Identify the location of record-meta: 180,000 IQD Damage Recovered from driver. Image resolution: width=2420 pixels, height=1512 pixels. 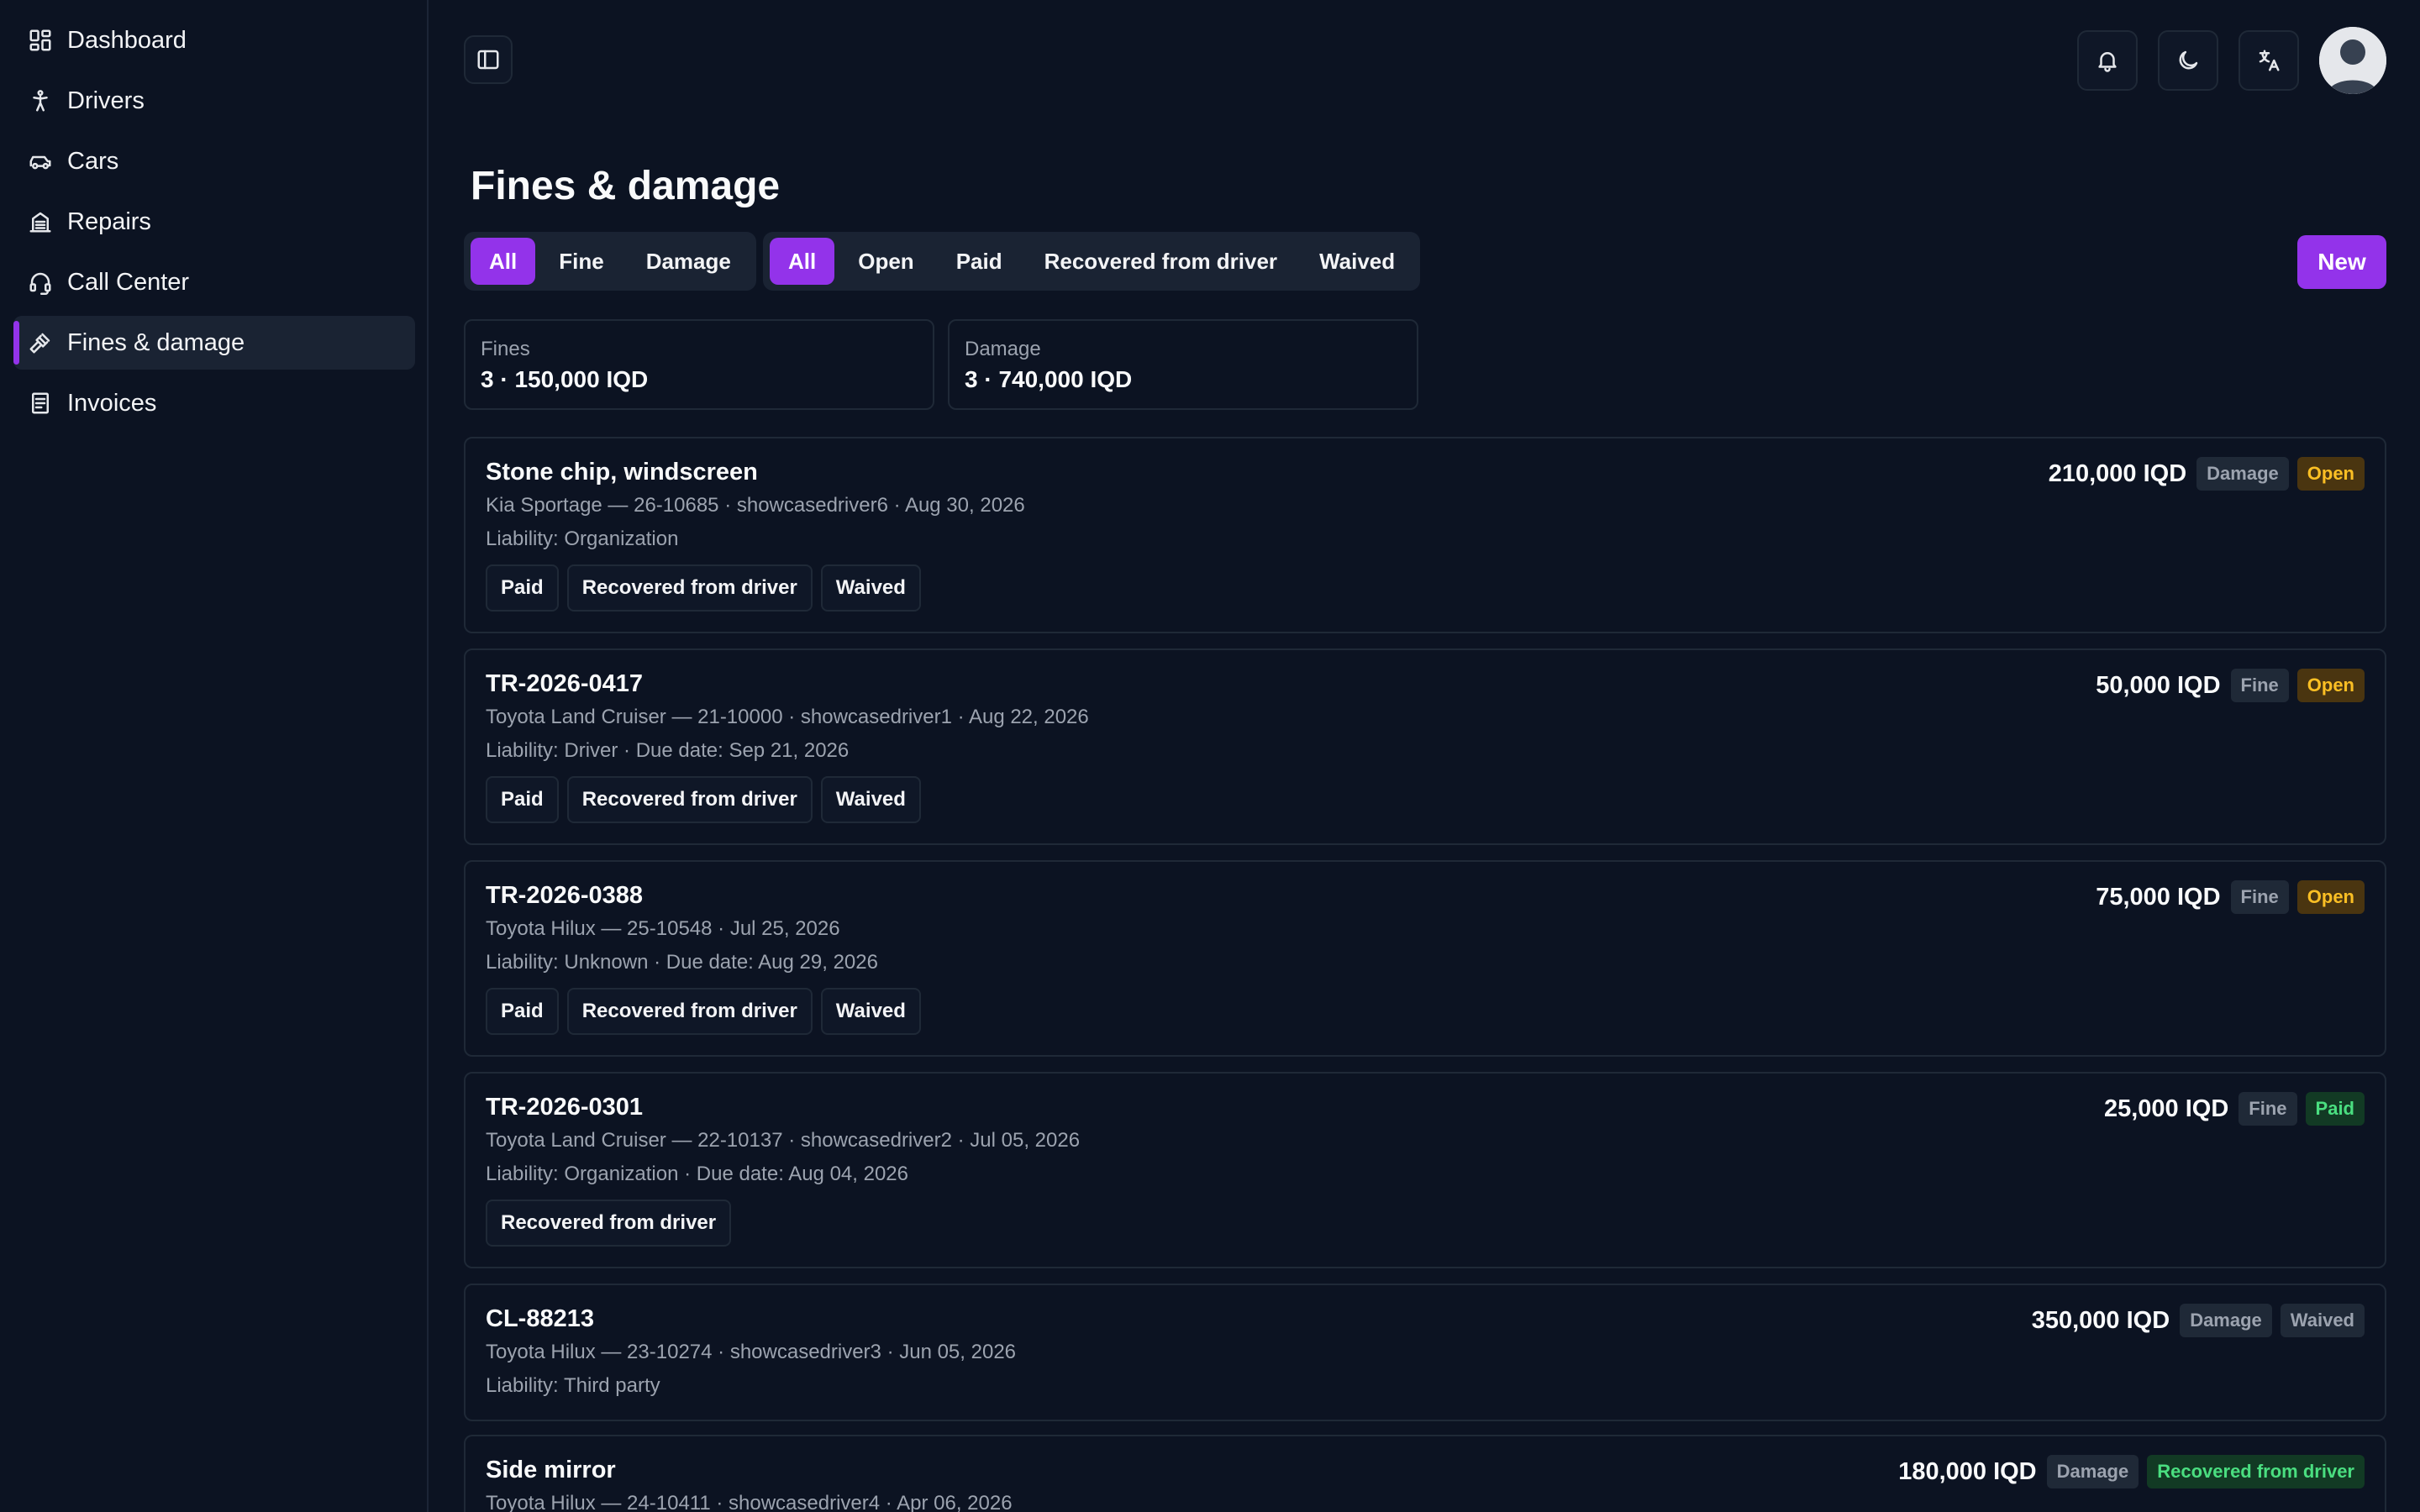
(2131, 1471).